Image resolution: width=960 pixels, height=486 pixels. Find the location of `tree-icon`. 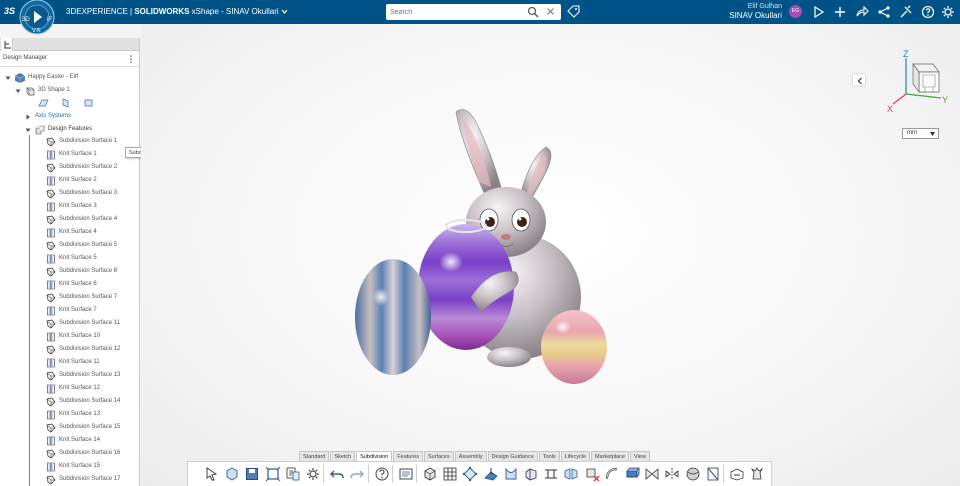

tree-icon is located at coordinates (7, 45).